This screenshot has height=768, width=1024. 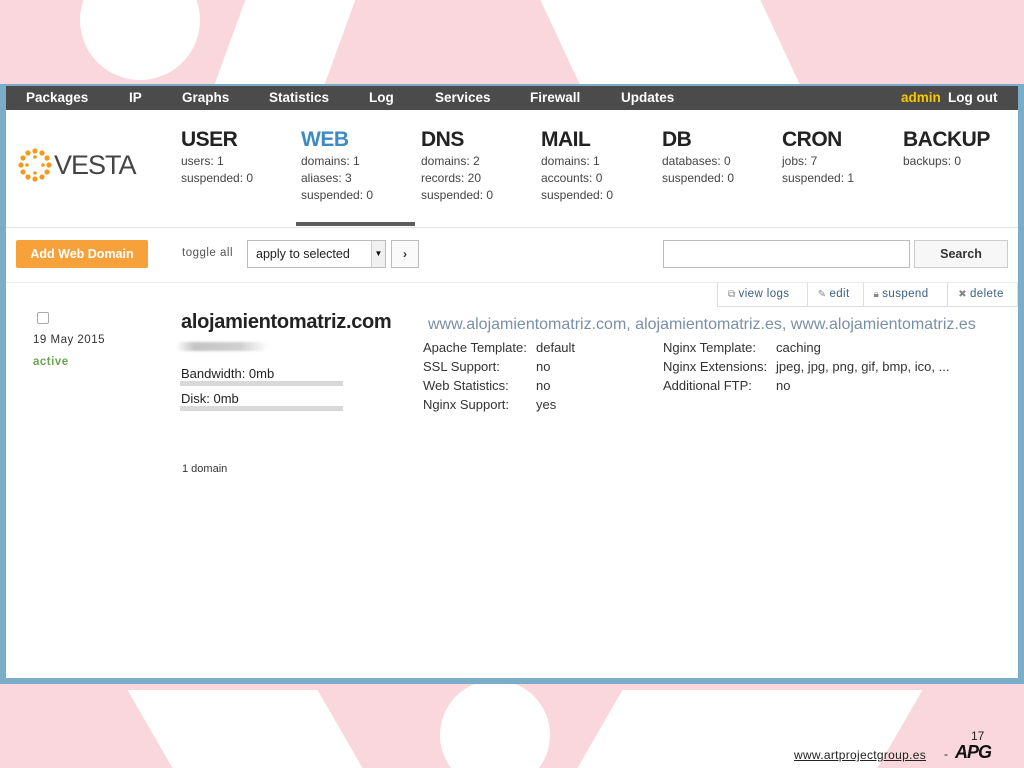 I want to click on apply-button: ›, so click(x=405, y=254).